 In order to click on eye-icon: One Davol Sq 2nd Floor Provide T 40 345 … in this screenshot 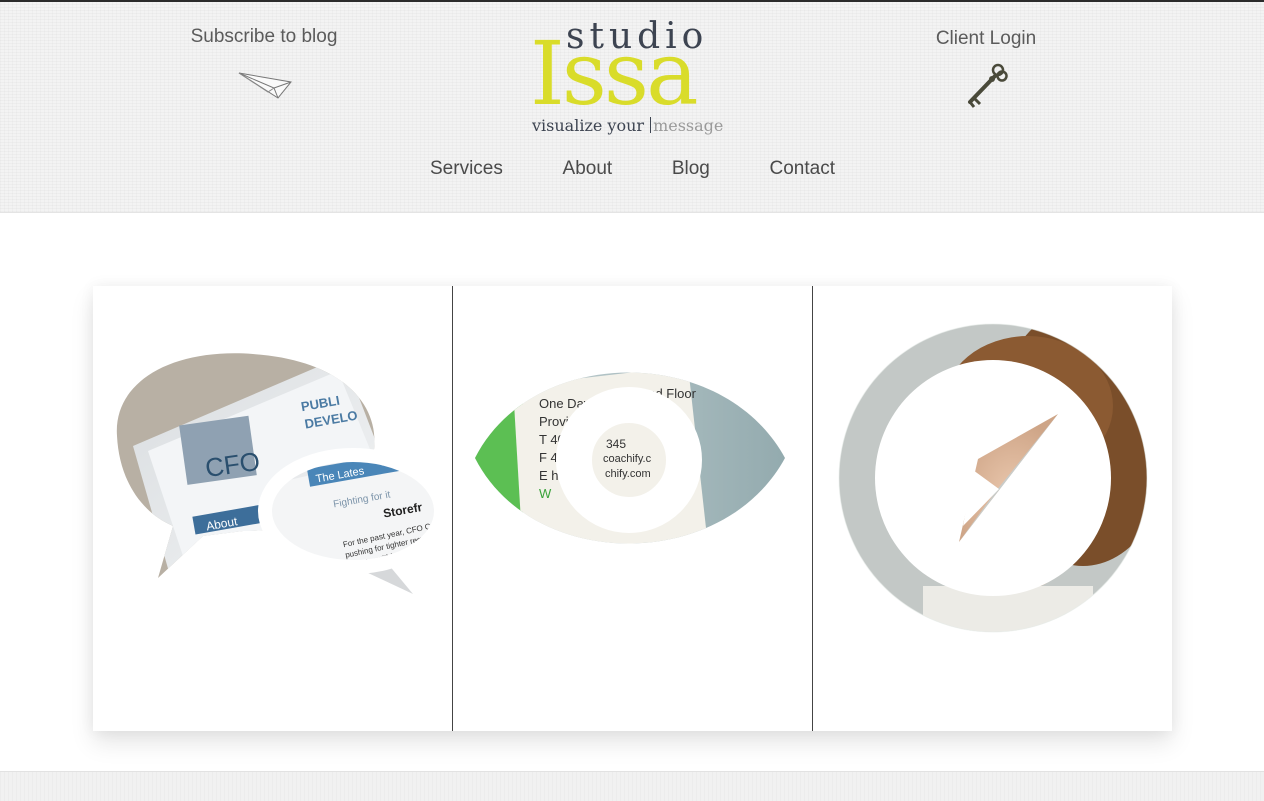, I will do `click(630, 458)`.